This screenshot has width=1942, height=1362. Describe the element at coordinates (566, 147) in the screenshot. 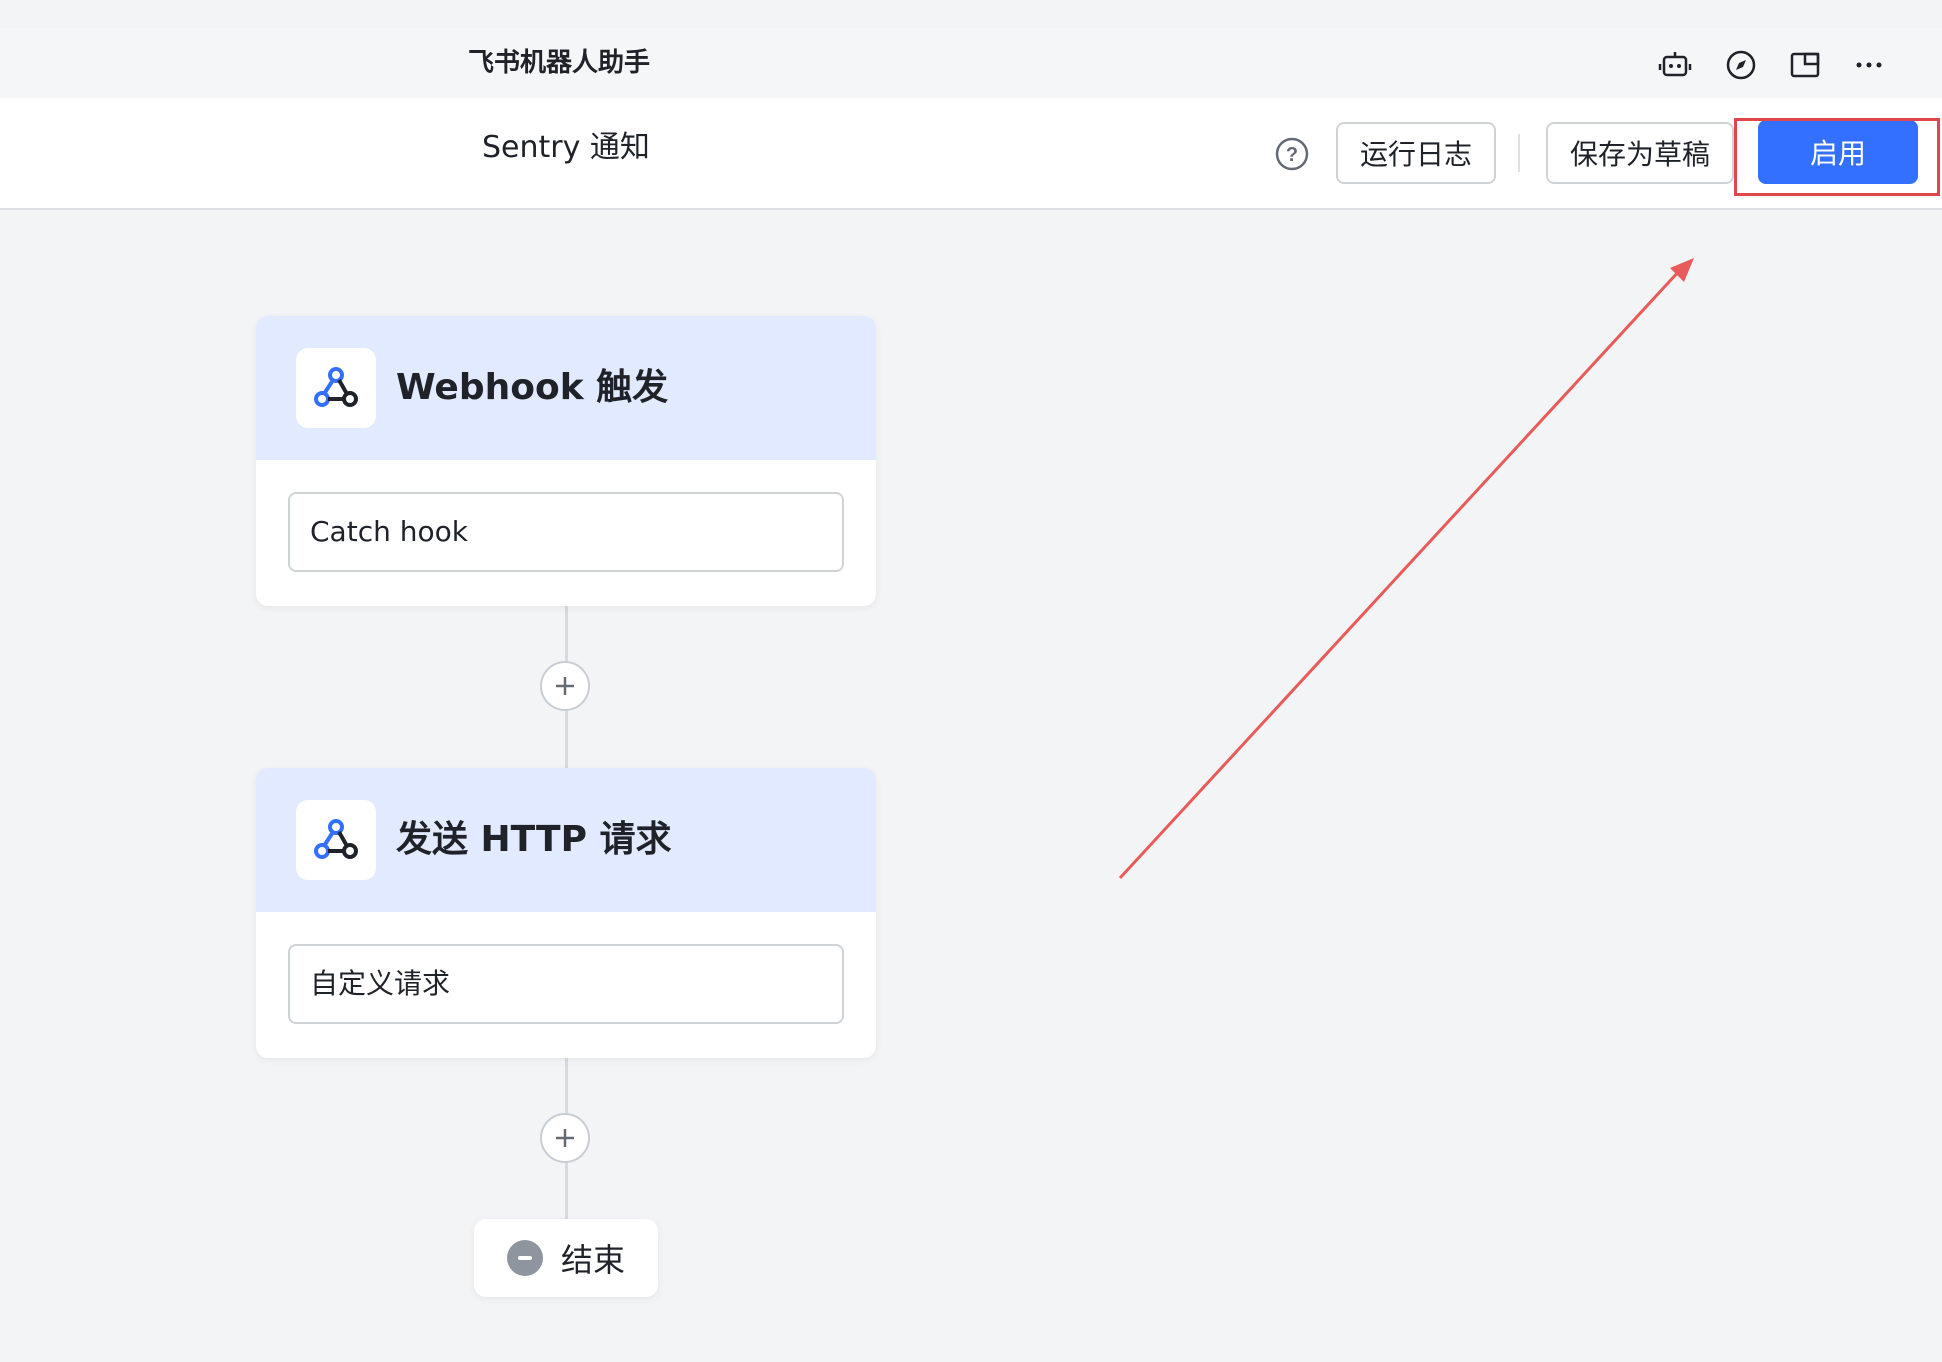

I see `flow-name: Sentry 通知` at that location.